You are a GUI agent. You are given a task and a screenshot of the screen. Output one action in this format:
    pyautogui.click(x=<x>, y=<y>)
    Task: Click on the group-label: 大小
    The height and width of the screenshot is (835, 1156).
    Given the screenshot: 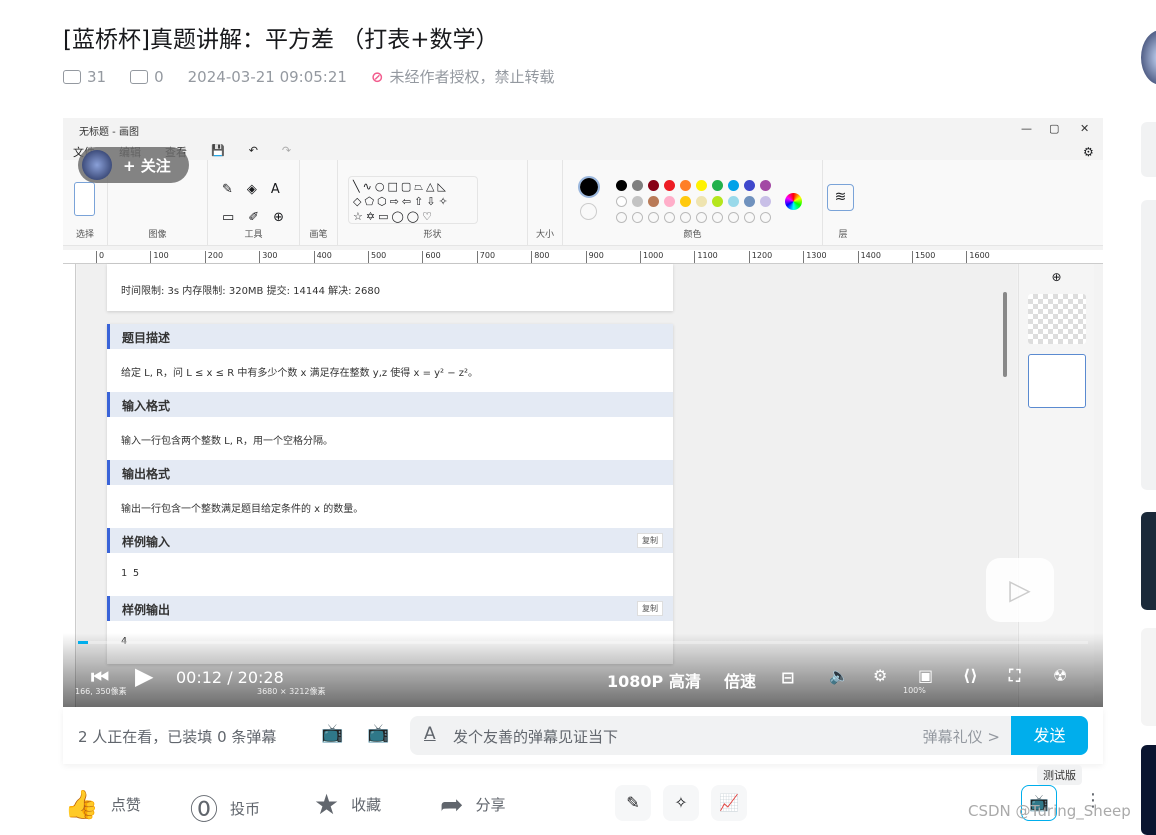 What is the action you would take?
    pyautogui.click(x=544, y=235)
    